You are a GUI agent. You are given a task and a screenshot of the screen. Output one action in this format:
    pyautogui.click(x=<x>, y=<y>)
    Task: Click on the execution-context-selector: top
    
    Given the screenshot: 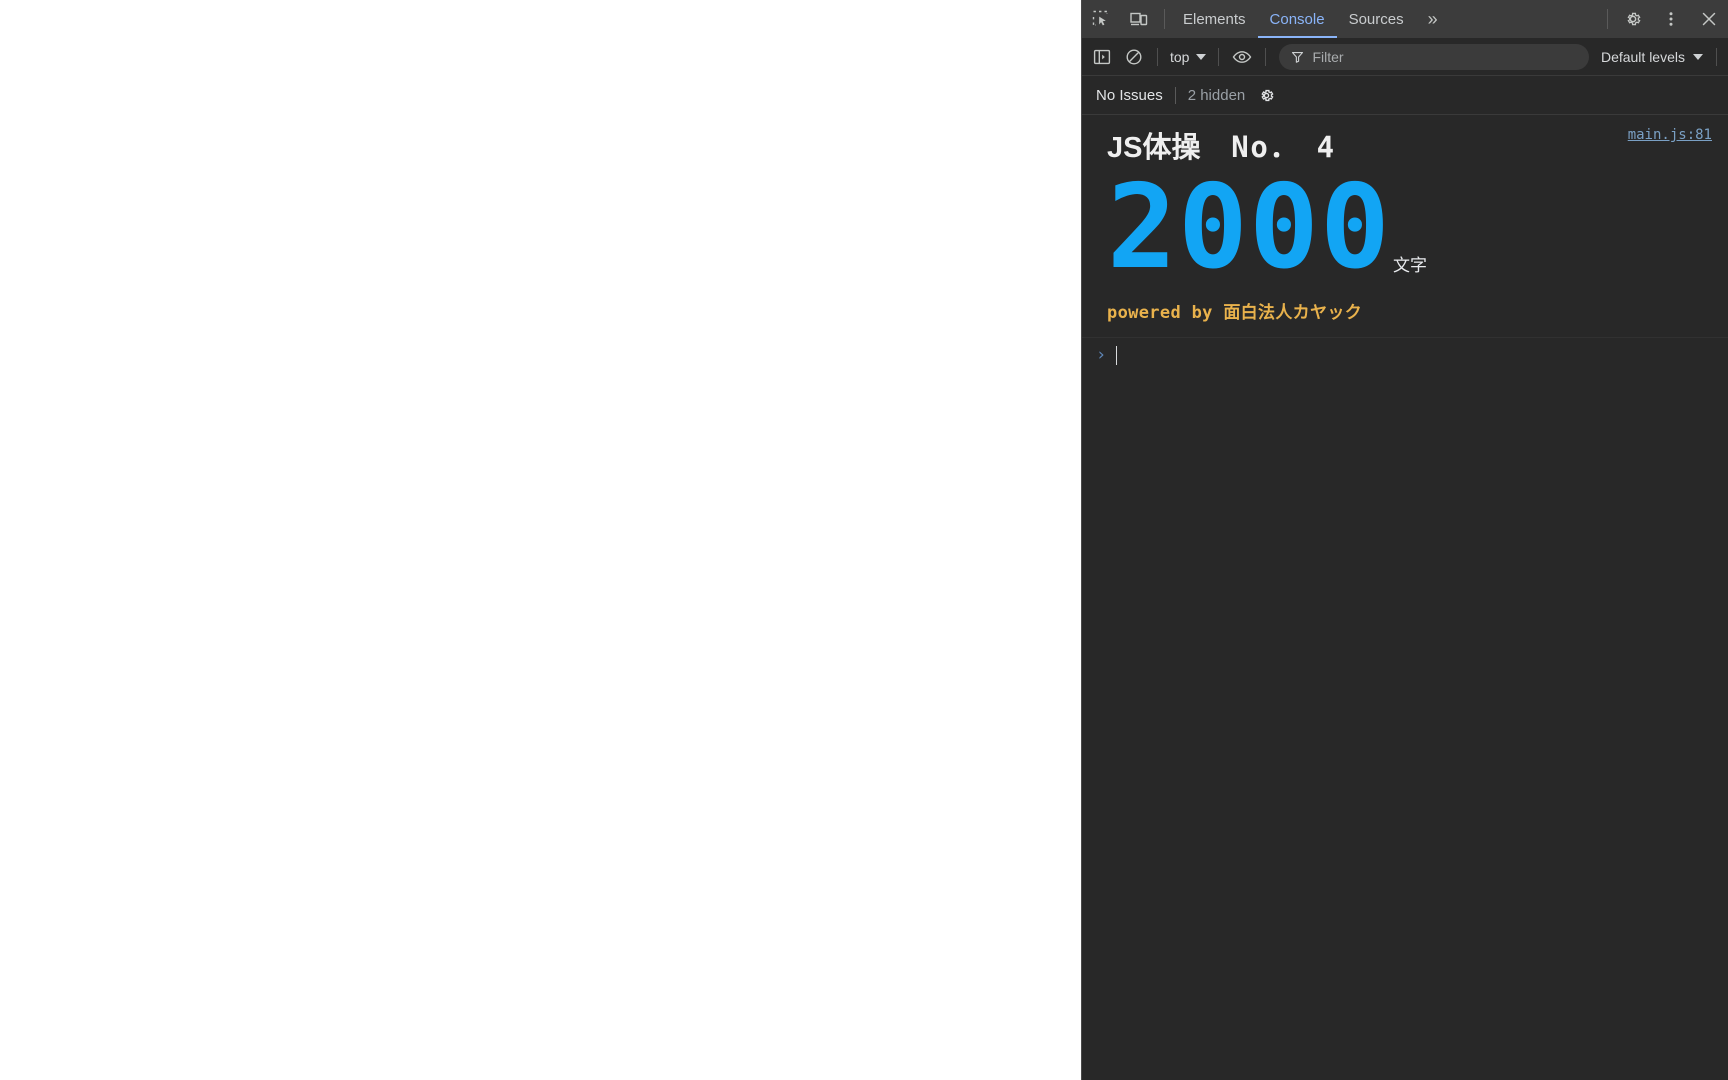 What is the action you would take?
    pyautogui.click(x=1188, y=57)
    